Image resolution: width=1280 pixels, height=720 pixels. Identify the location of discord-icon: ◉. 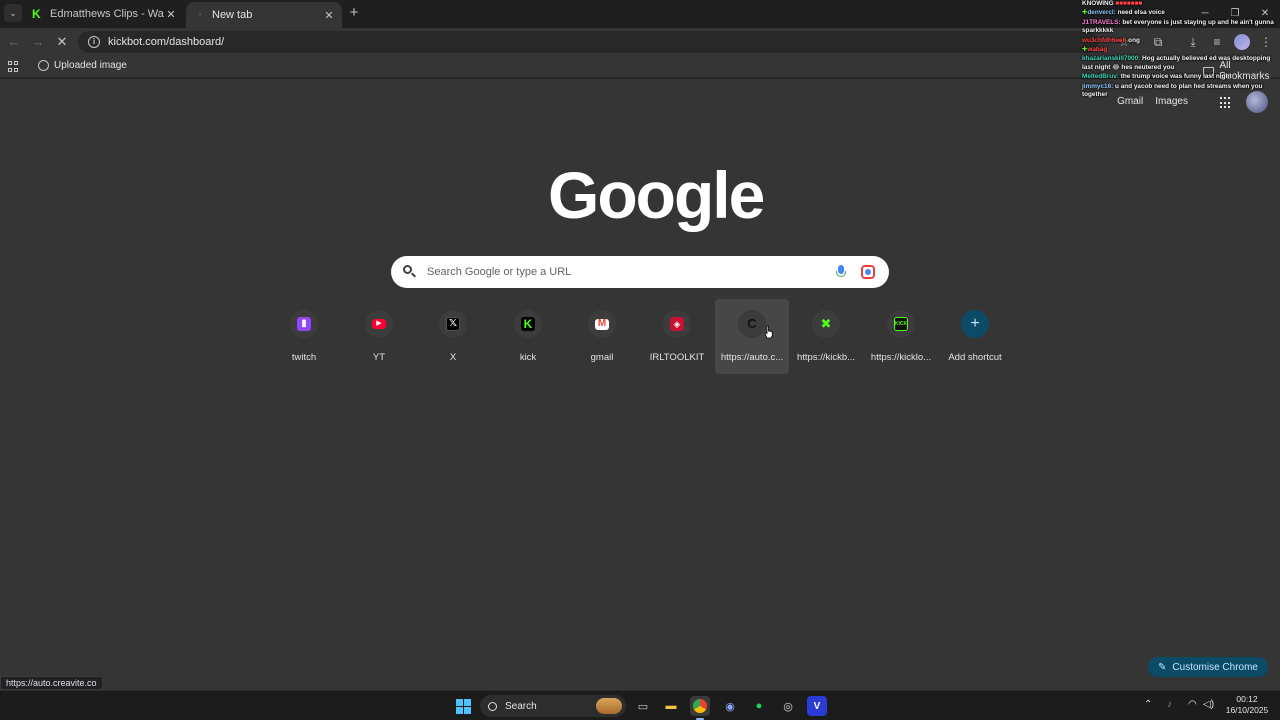
(730, 706).